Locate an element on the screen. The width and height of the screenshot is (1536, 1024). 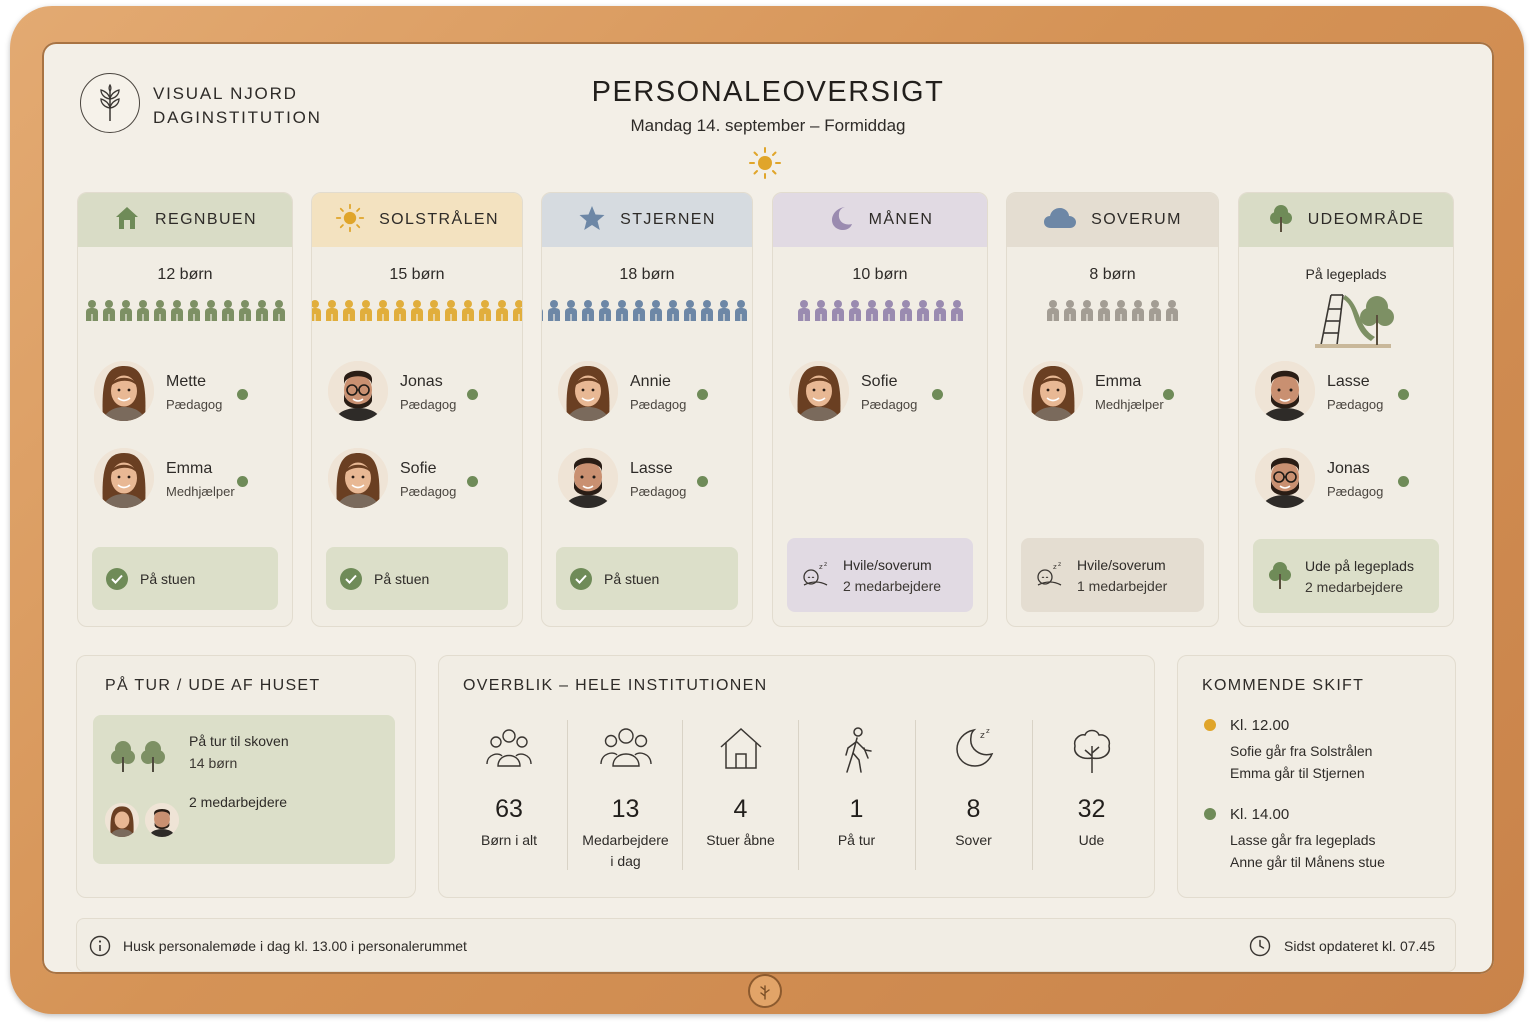
room-name: REGNBUEN is located at coordinates (206, 219).